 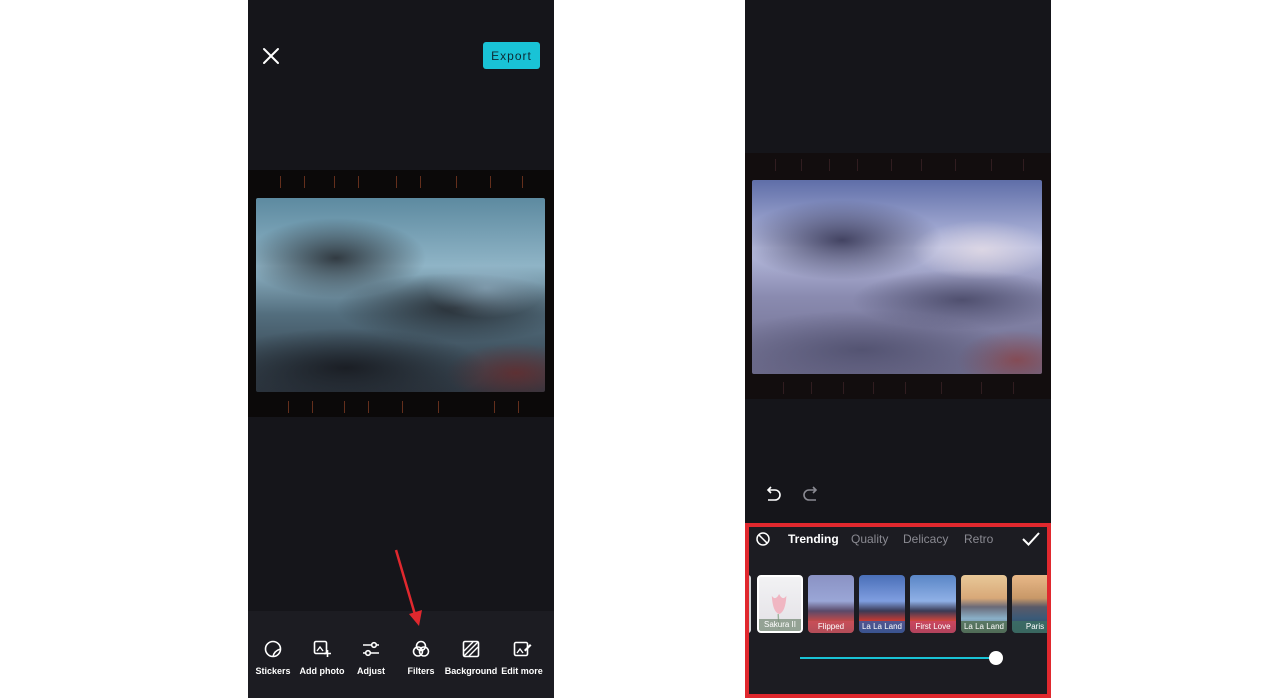 What do you see at coordinates (933, 627) in the screenshot?
I see `filter-label: First Love` at bounding box center [933, 627].